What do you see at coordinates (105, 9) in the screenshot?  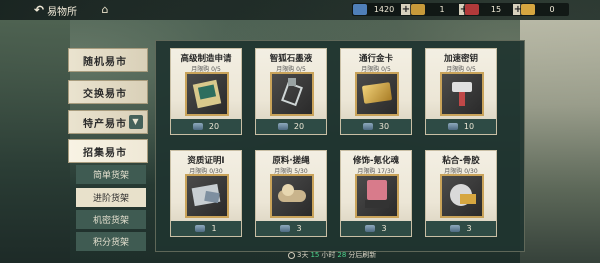 I see `home-icon: ⌂` at bounding box center [105, 9].